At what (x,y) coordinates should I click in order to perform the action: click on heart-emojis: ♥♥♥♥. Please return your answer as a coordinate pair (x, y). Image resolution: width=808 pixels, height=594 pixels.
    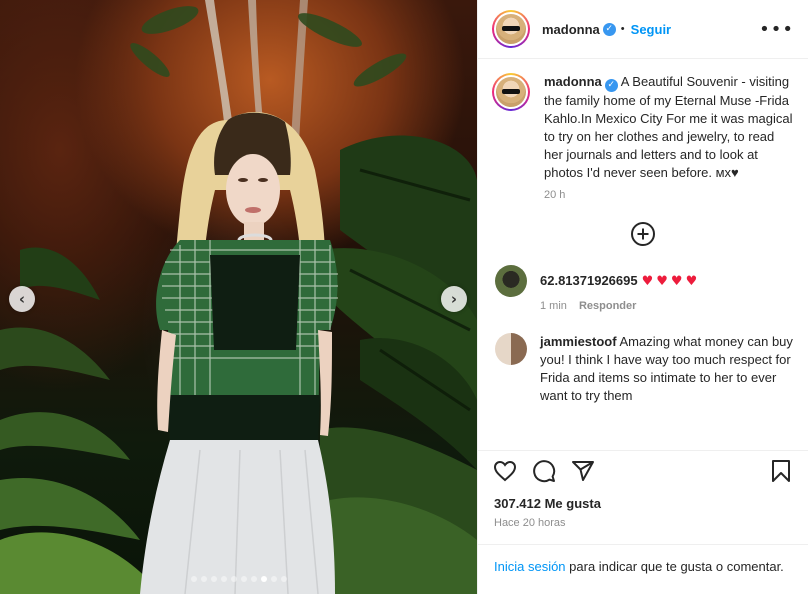
    Looking at the image, I should click on (671, 281).